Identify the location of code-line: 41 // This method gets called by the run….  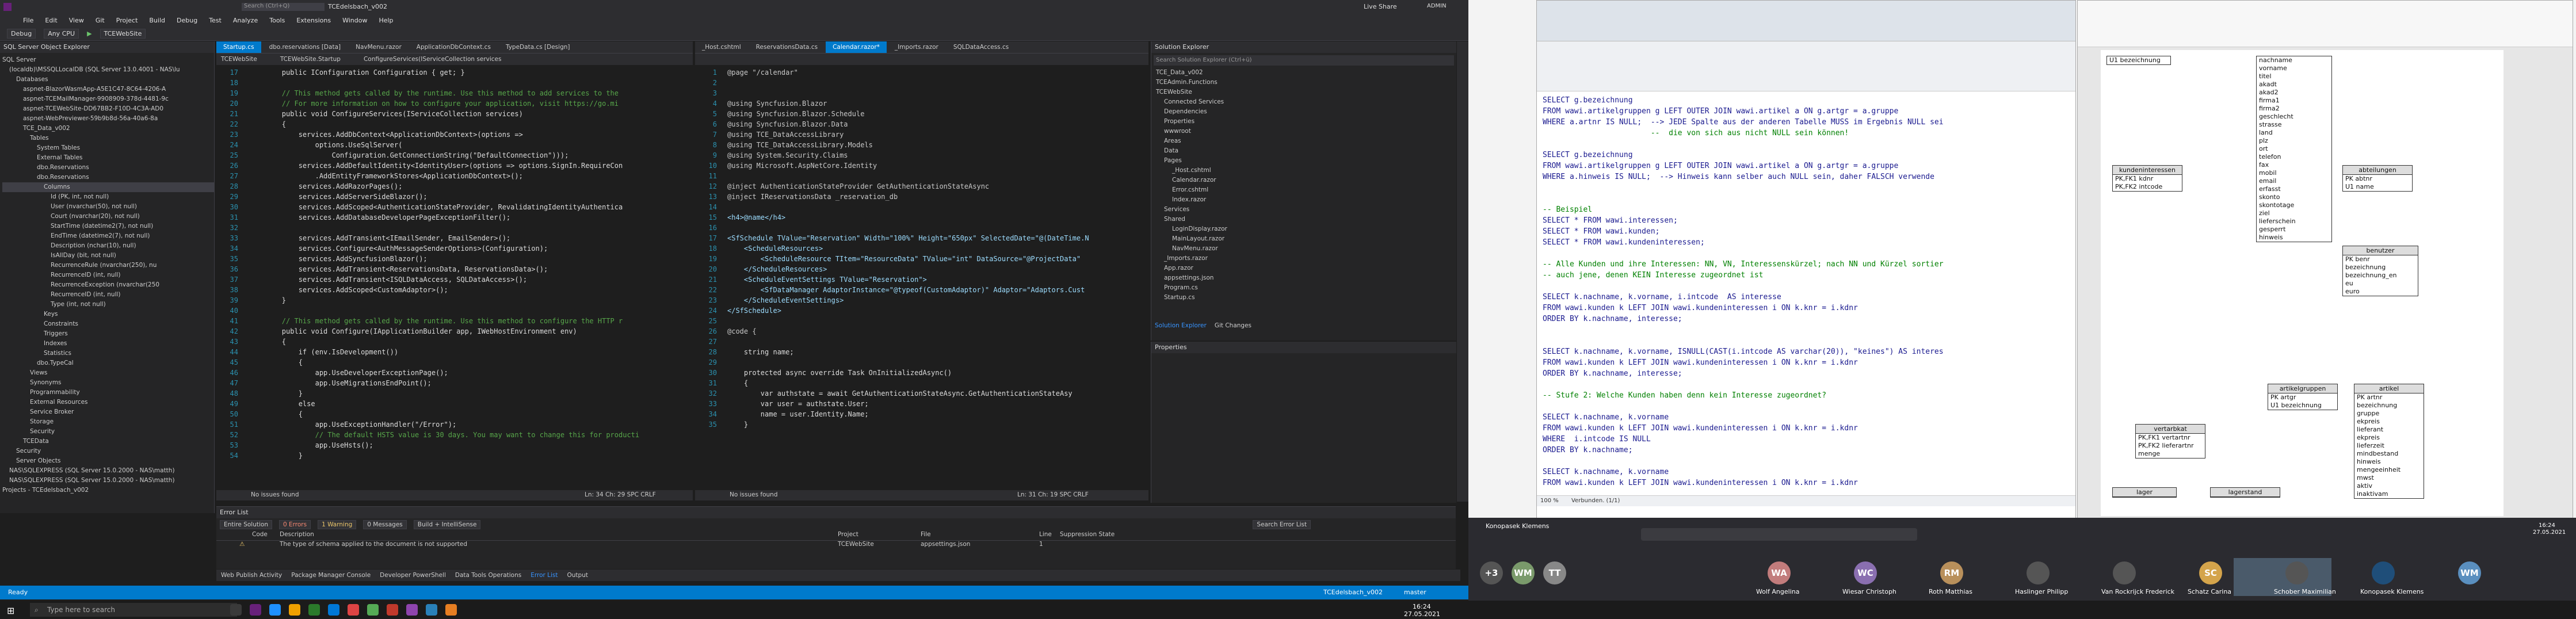
(454, 321).